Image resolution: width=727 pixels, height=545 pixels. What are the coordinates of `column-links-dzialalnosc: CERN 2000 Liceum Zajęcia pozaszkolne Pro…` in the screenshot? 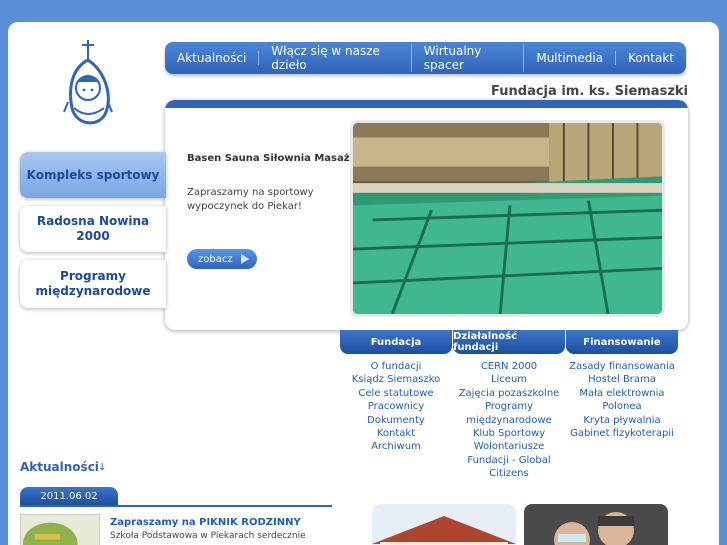 It's located at (509, 420).